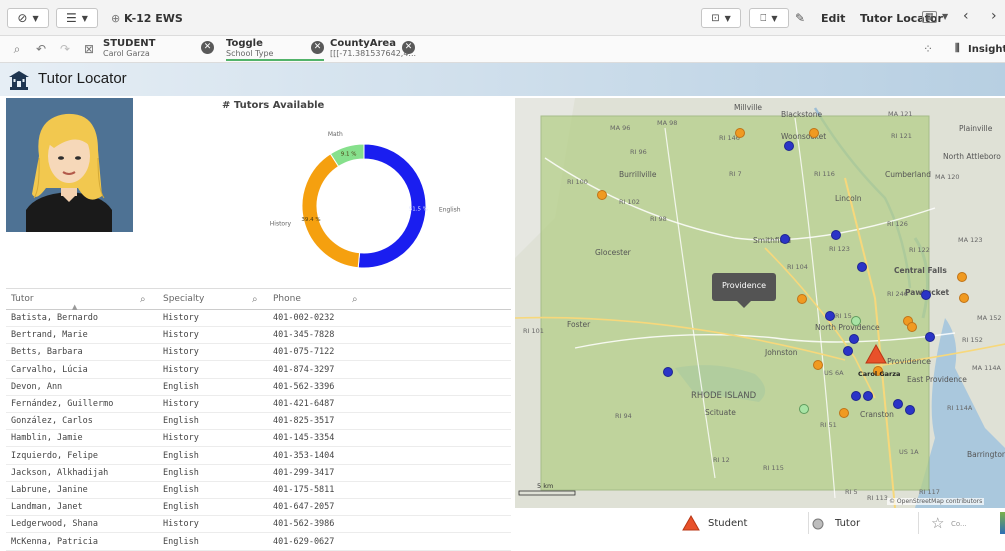 Image resolution: width=1005 pixels, height=551 pixels. Describe the element at coordinates (800, 18) in the screenshot. I see `pencil-icon: ✎` at that location.